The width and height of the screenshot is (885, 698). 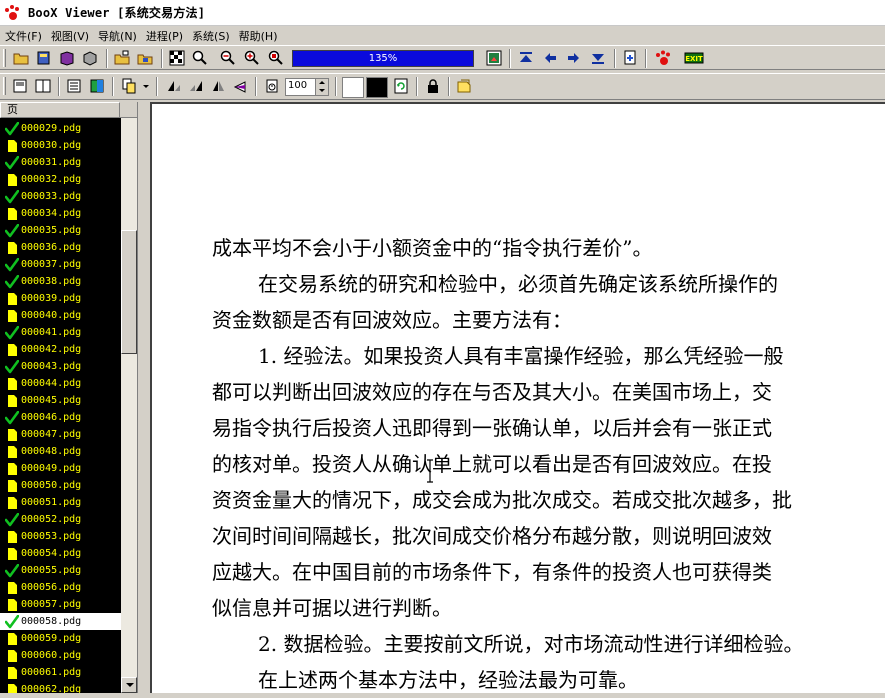 I want to click on list-item: 000032.pdg, so click(x=60, y=179).